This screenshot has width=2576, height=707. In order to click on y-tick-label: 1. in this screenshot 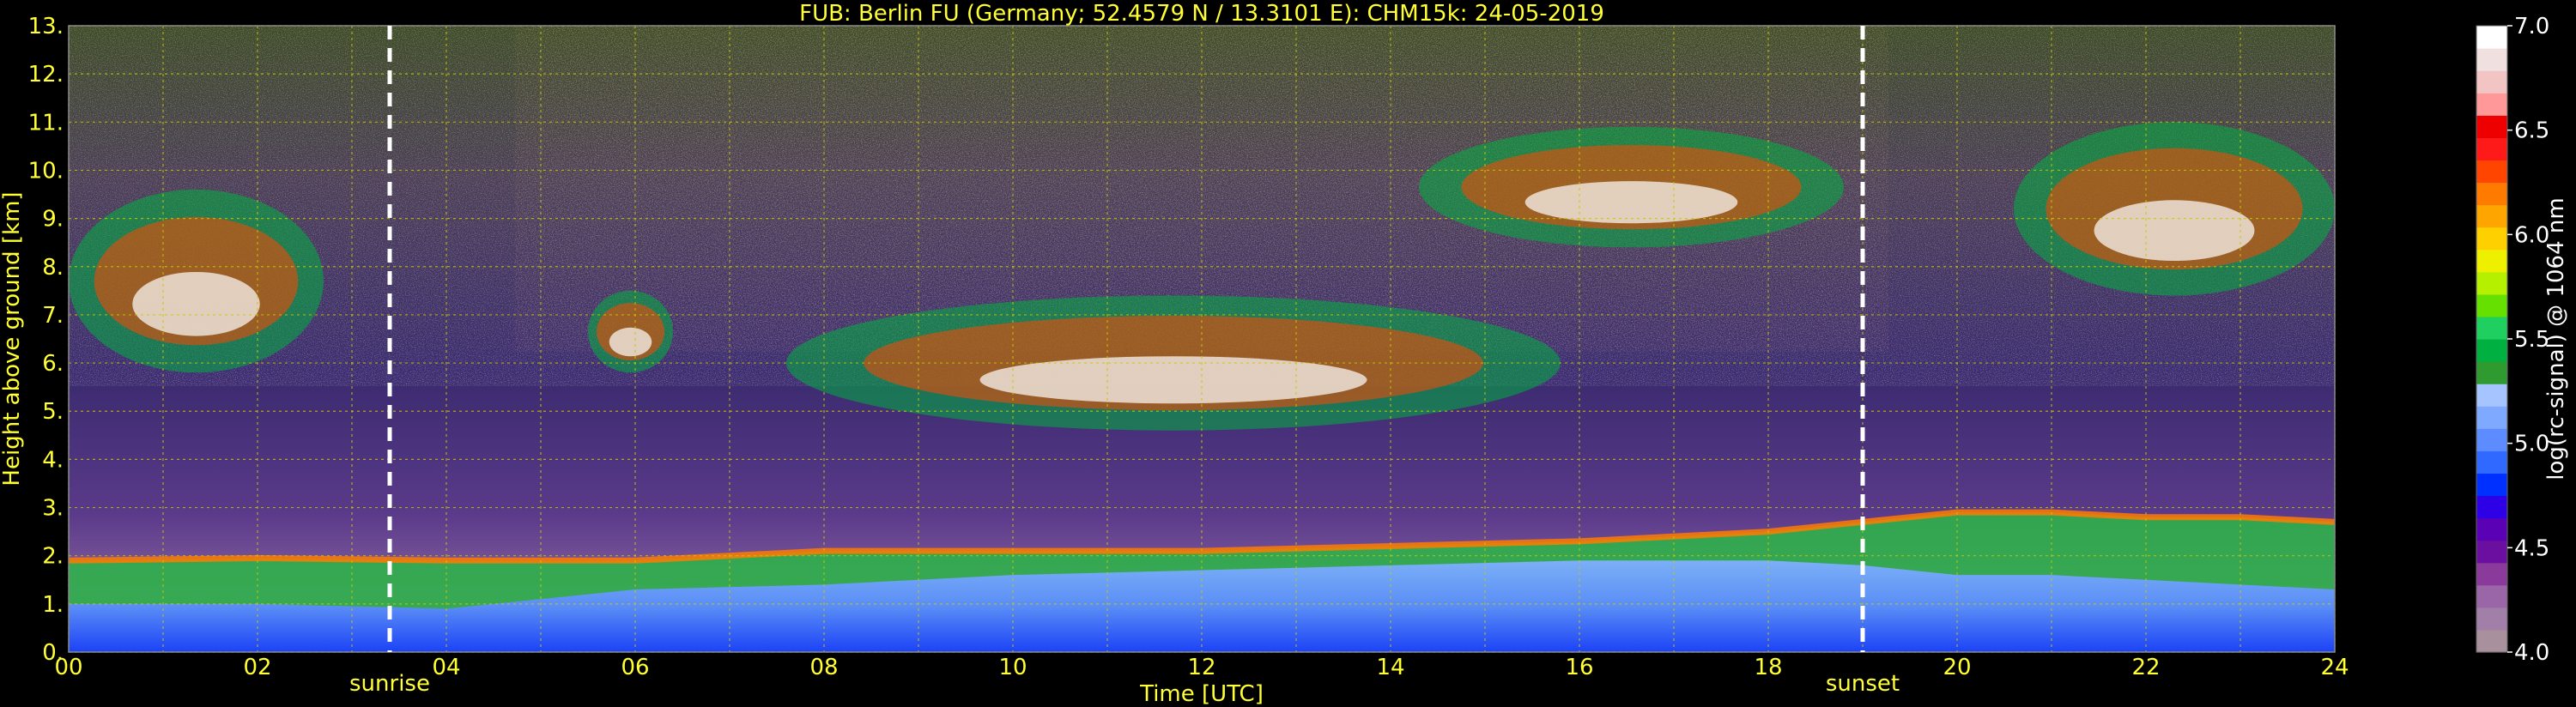, I will do `click(53, 605)`.